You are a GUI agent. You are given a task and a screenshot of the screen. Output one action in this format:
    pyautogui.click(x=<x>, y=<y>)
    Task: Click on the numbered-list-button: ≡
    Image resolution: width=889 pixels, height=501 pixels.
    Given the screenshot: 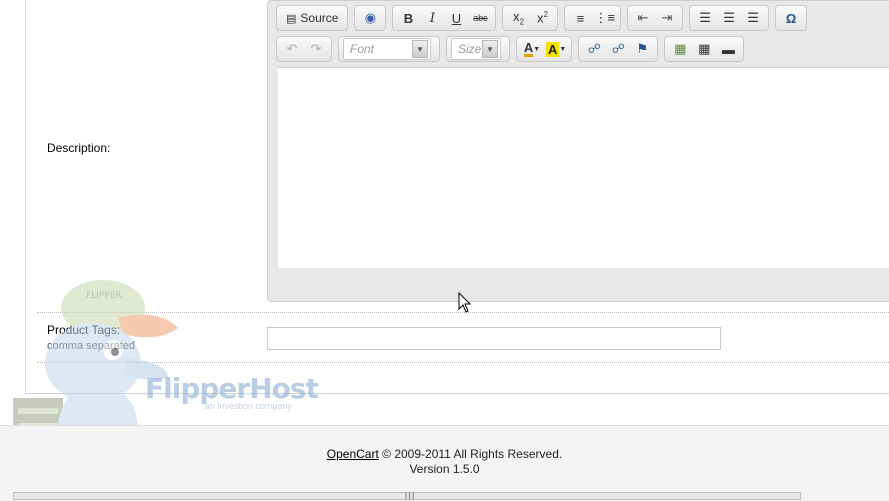 What is the action you would take?
    pyautogui.click(x=580, y=18)
    